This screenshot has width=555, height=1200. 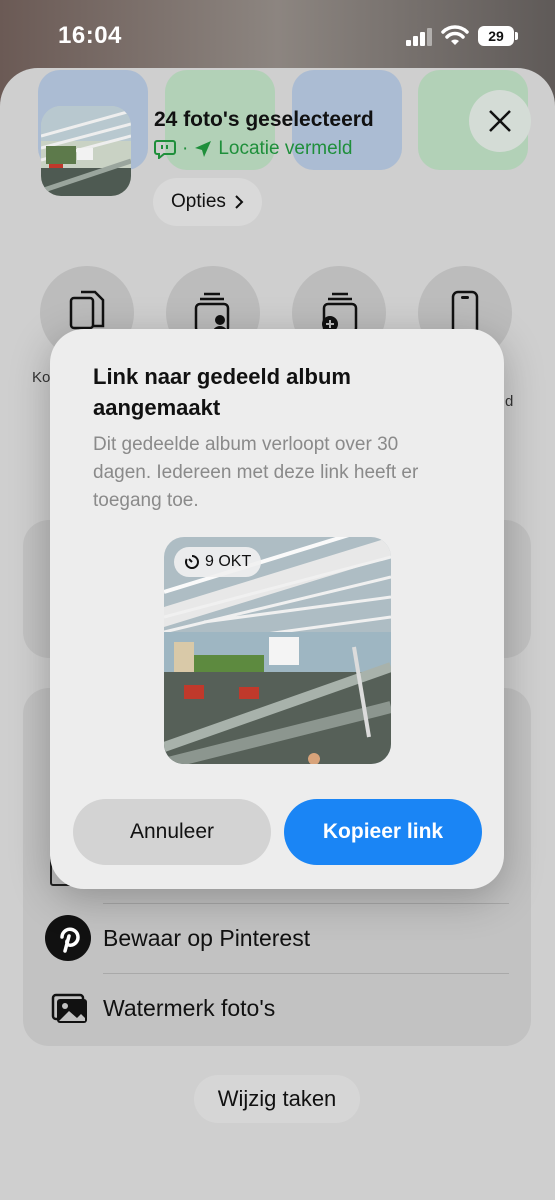 What do you see at coordinates (192, 562) in the screenshot?
I see `timer-icon` at bounding box center [192, 562].